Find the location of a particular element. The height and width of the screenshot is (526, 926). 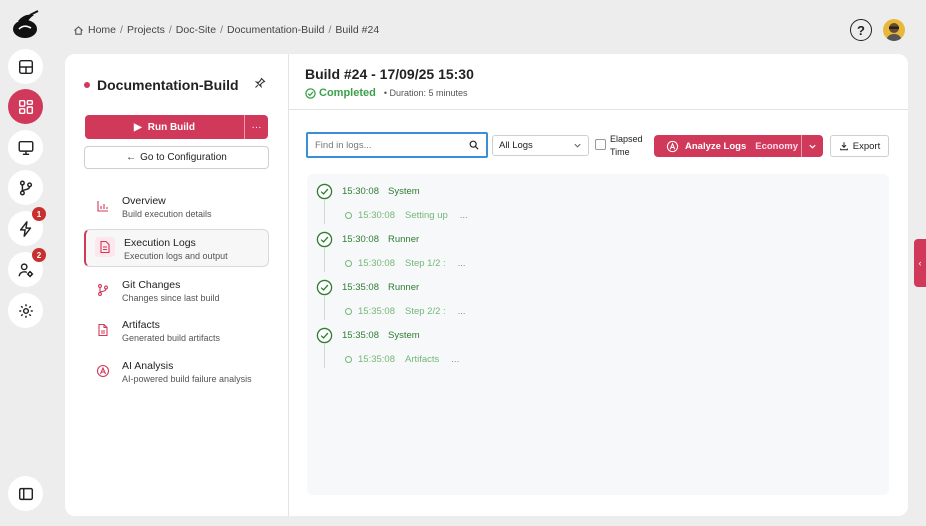

sidebar-toggle-icon is located at coordinates (25, 493).